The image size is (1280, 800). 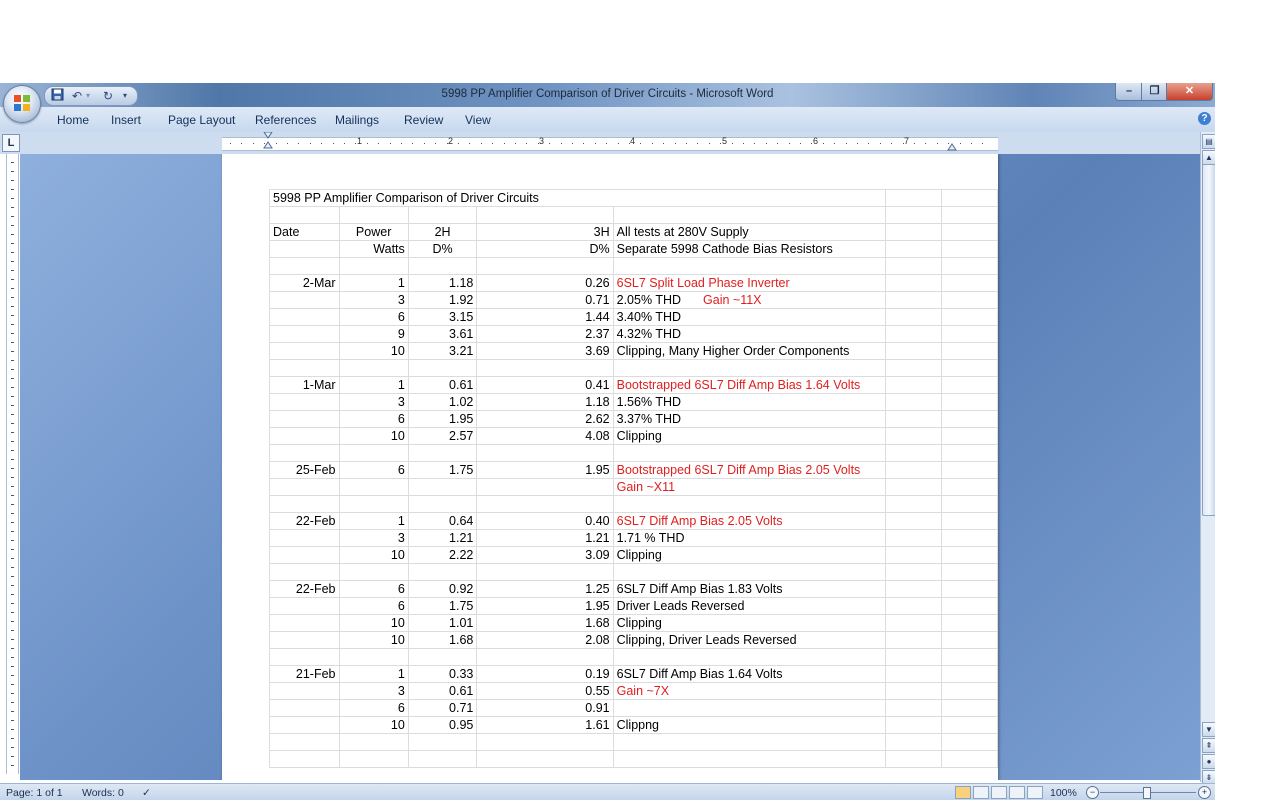 What do you see at coordinates (1147, 793) in the screenshot?
I see `zoom-slider-thumb` at bounding box center [1147, 793].